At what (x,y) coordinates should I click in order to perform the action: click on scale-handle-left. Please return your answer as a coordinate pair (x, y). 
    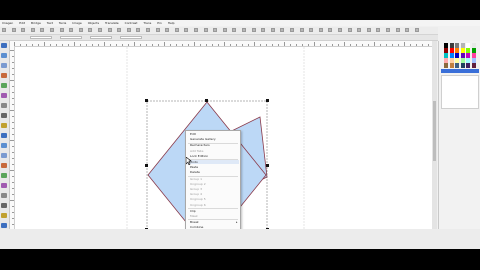
    Looking at the image, I should click on (146, 165).